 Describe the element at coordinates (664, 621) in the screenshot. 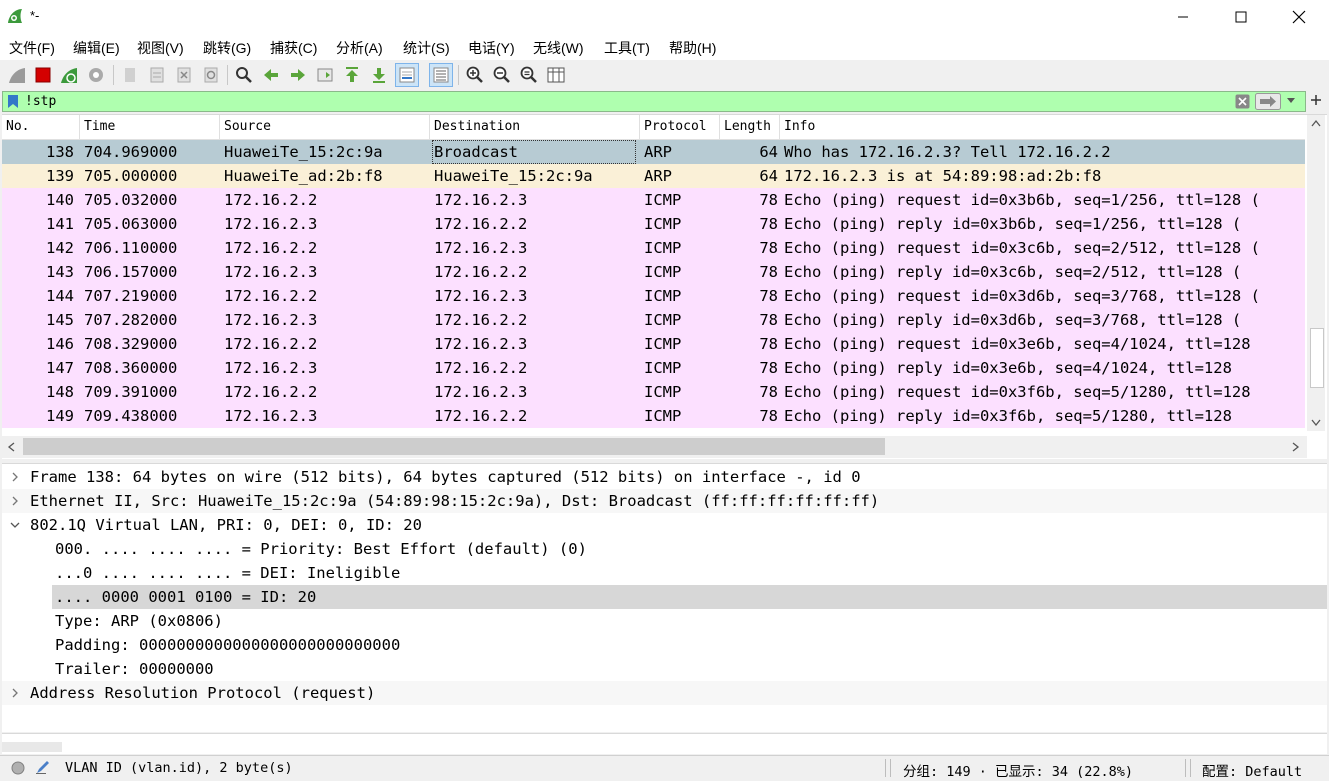

I see `detail-field: Type: ARP (0x0806)` at that location.